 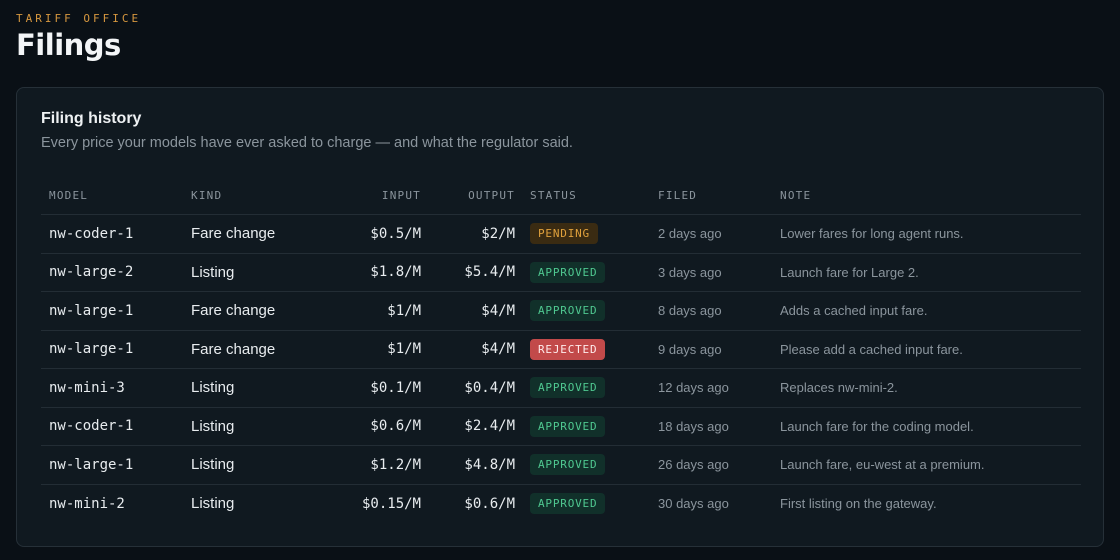 What do you see at coordinates (882, 465) in the screenshot?
I see `cell-note: Launch fare, eu-west at a premium.` at bounding box center [882, 465].